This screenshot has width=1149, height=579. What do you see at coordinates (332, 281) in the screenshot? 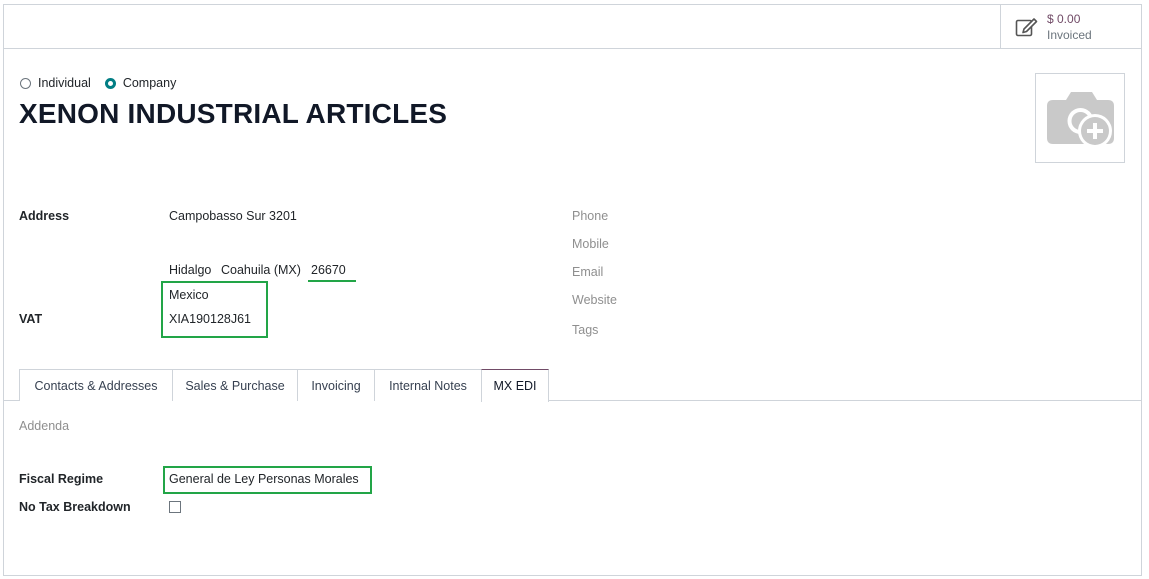
I see `zip-highlight-underline` at bounding box center [332, 281].